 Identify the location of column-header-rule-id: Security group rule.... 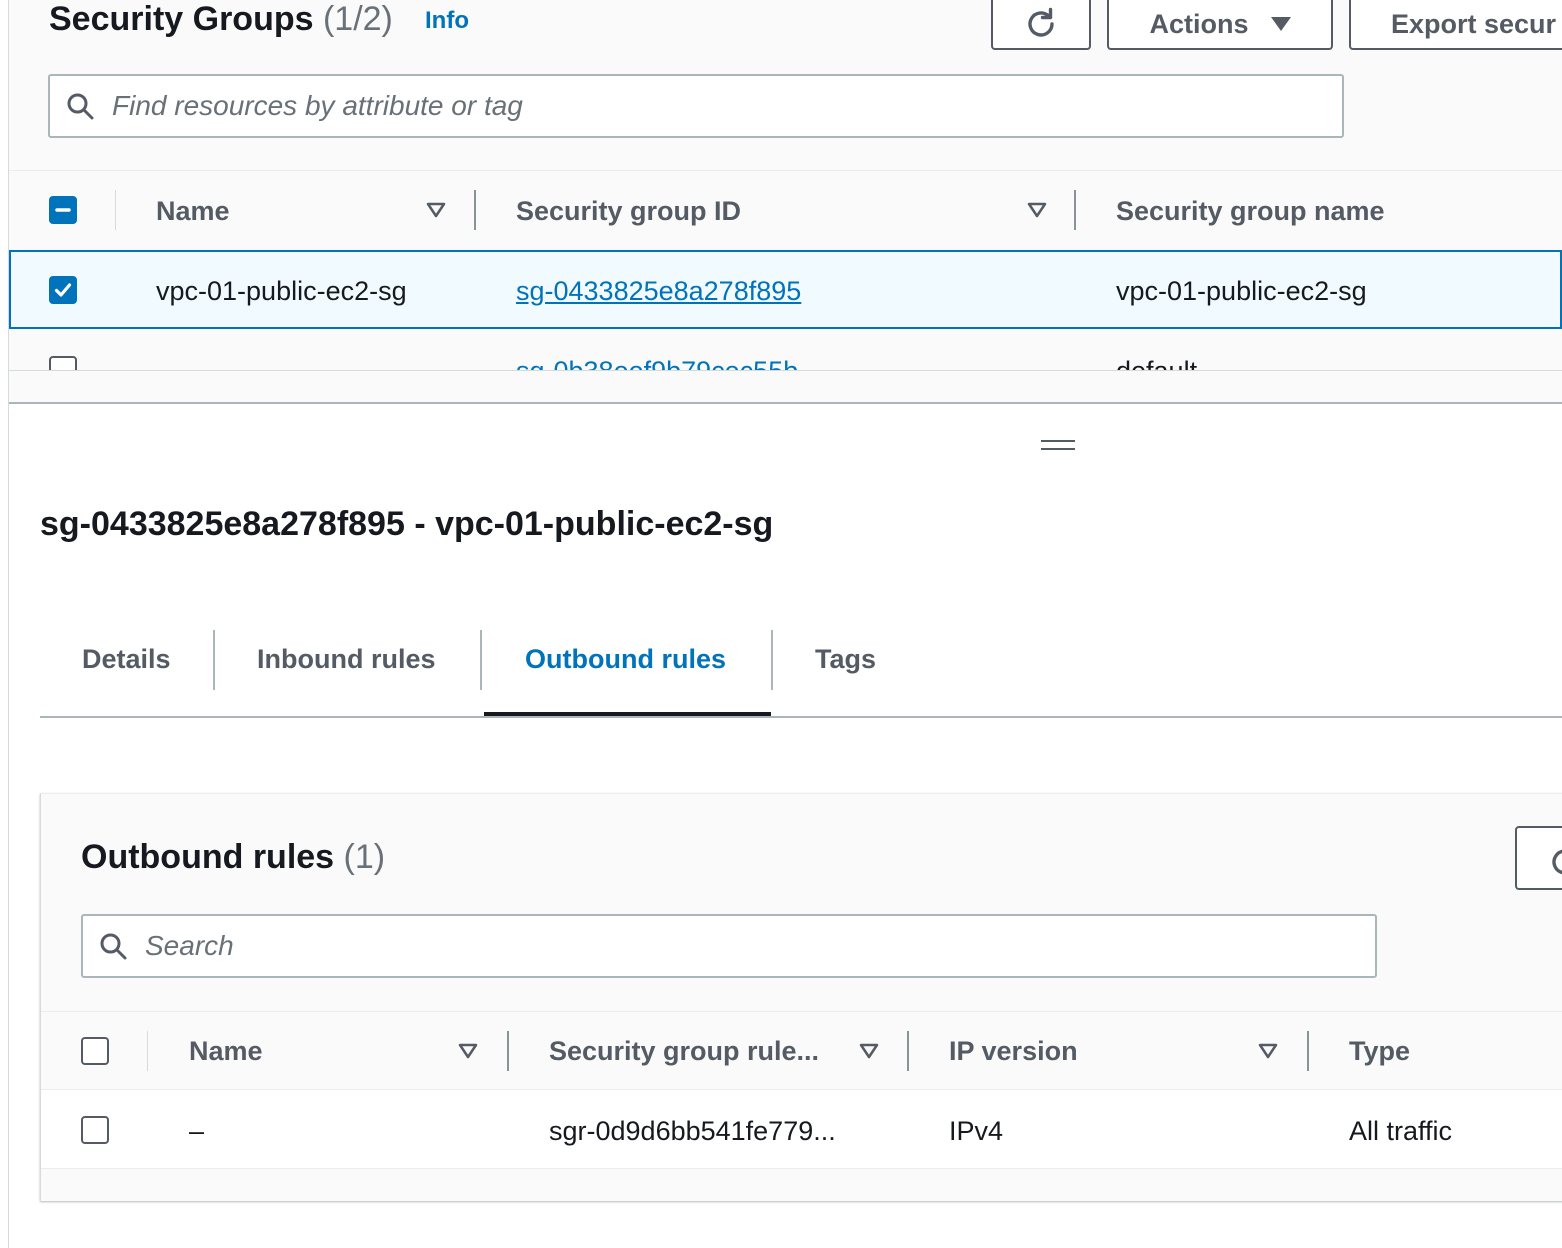
(684, 1051).